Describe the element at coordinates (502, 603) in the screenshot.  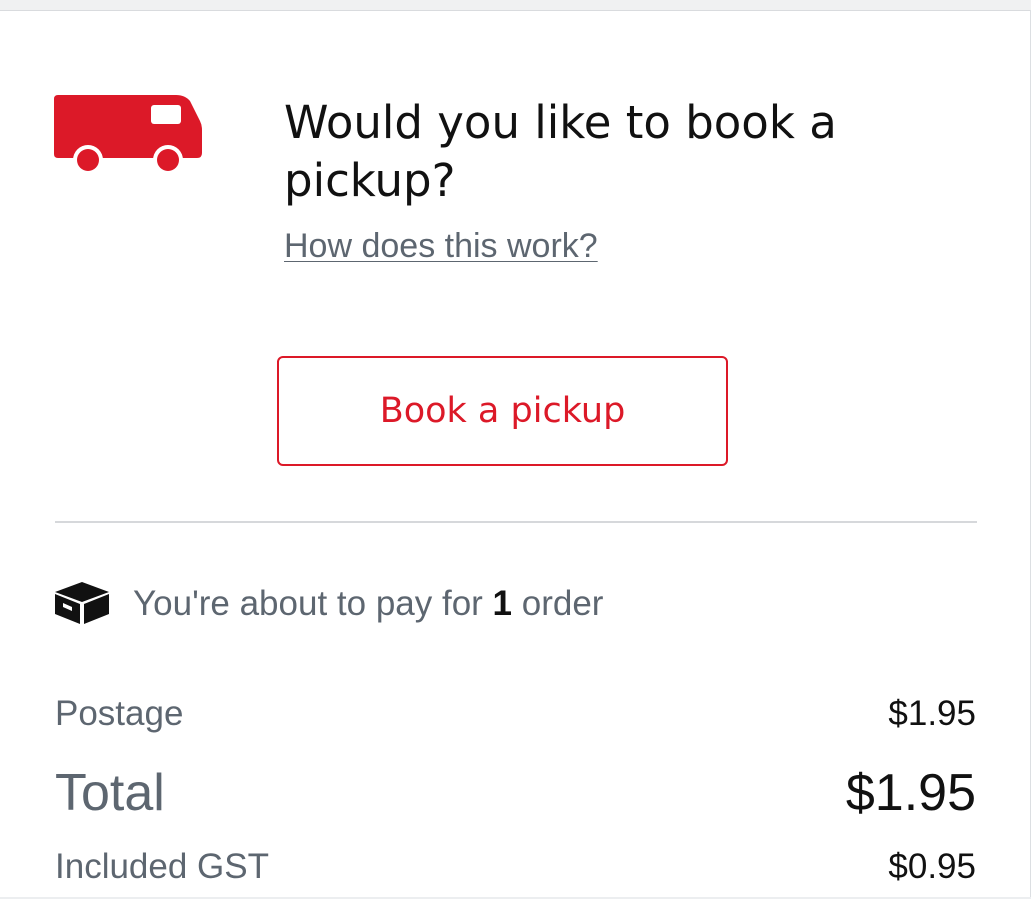
I see `order-count: 1` at that location.